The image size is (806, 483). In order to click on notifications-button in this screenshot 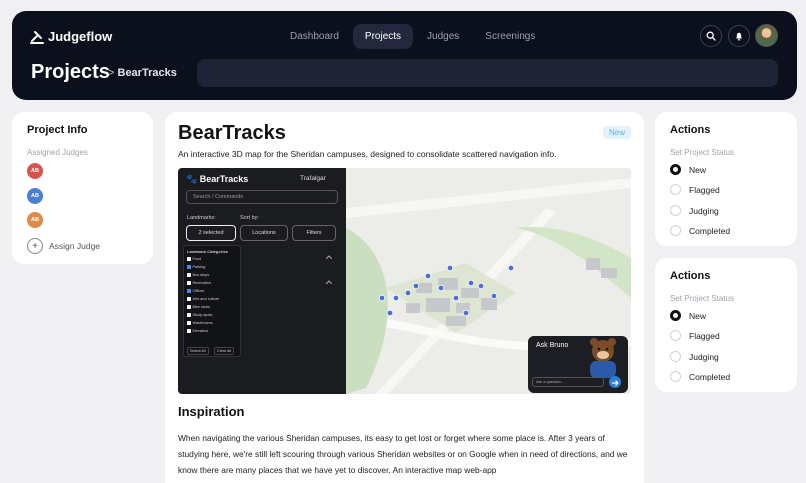, I will do `click(739, 36)`.